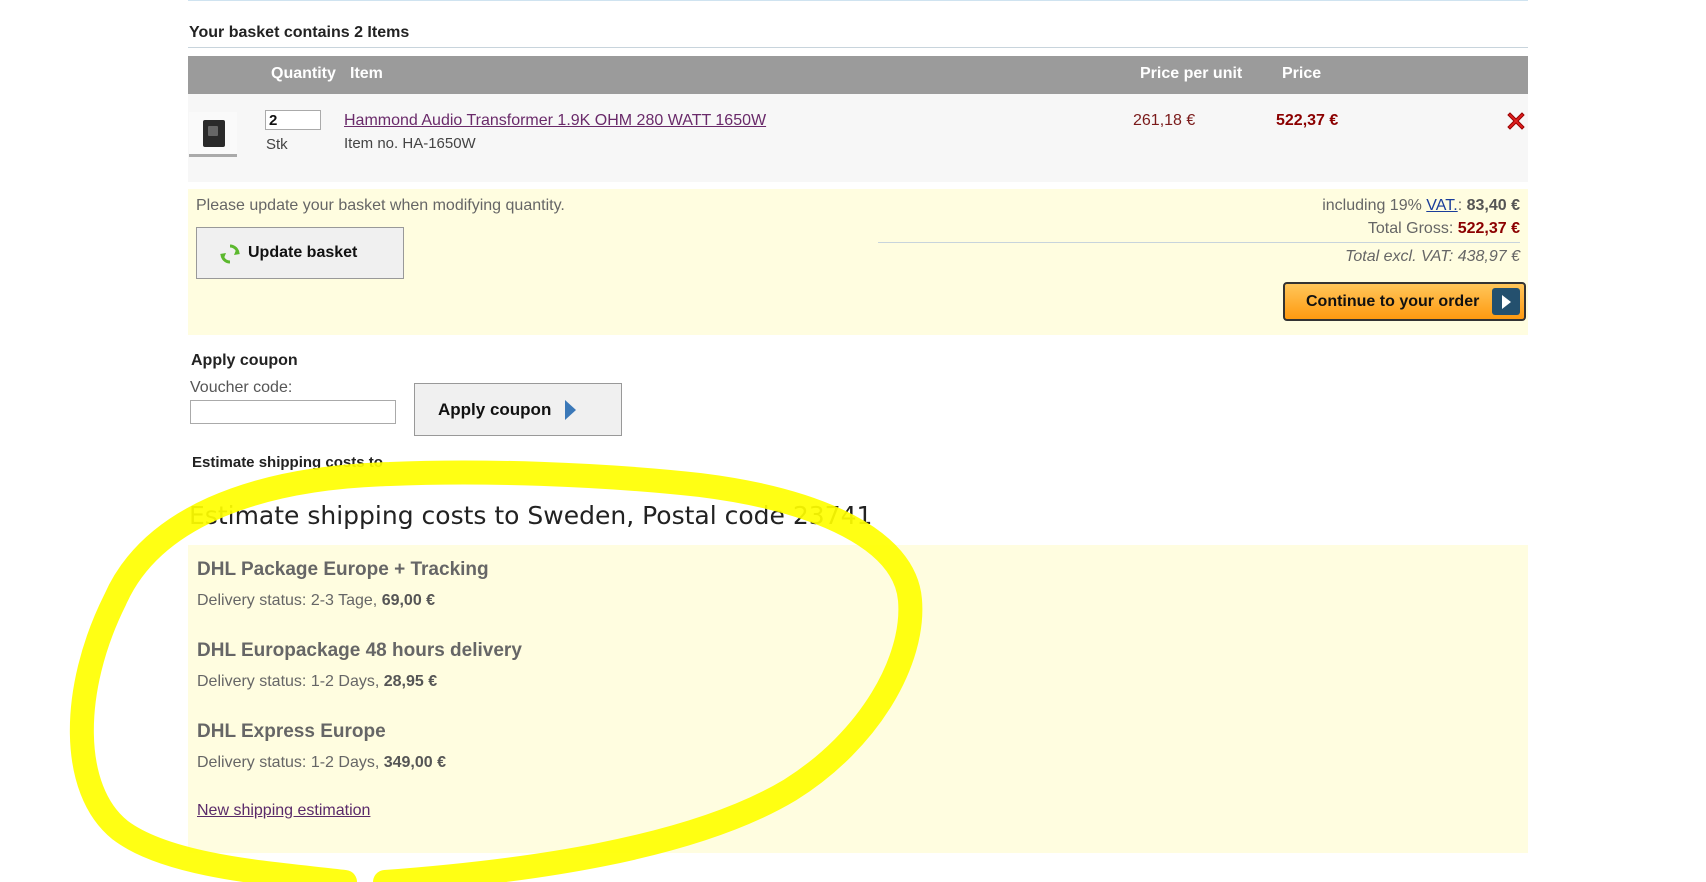 Image resolution: width=1706 pixels, height=882 pixels. I want to click on item-number: Item no. HA-1650W, so click(410, 143).